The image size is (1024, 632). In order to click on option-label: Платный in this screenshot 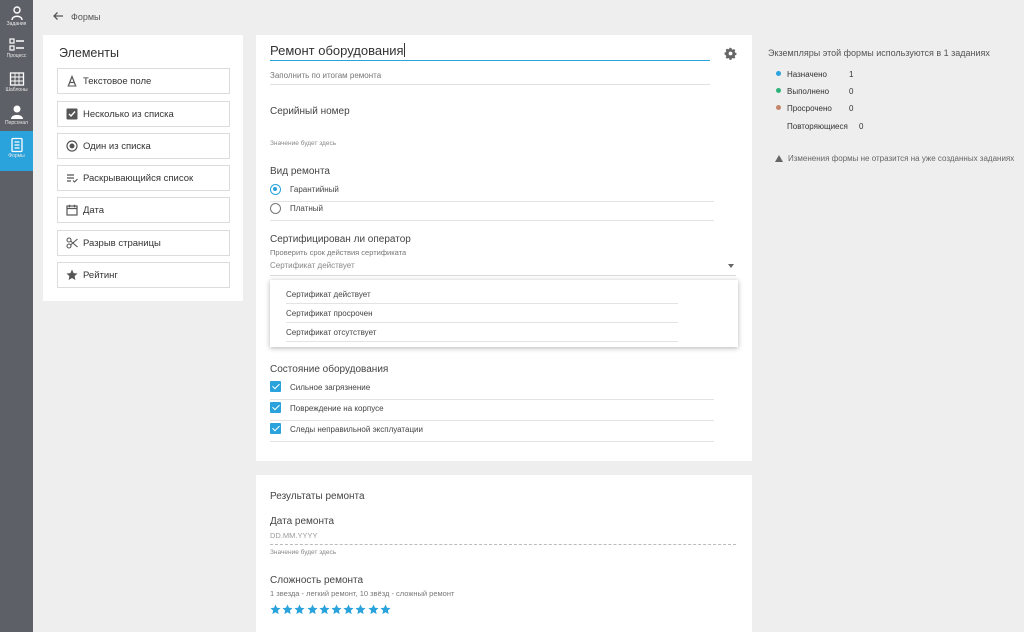, I will do `click(306, 208)`.